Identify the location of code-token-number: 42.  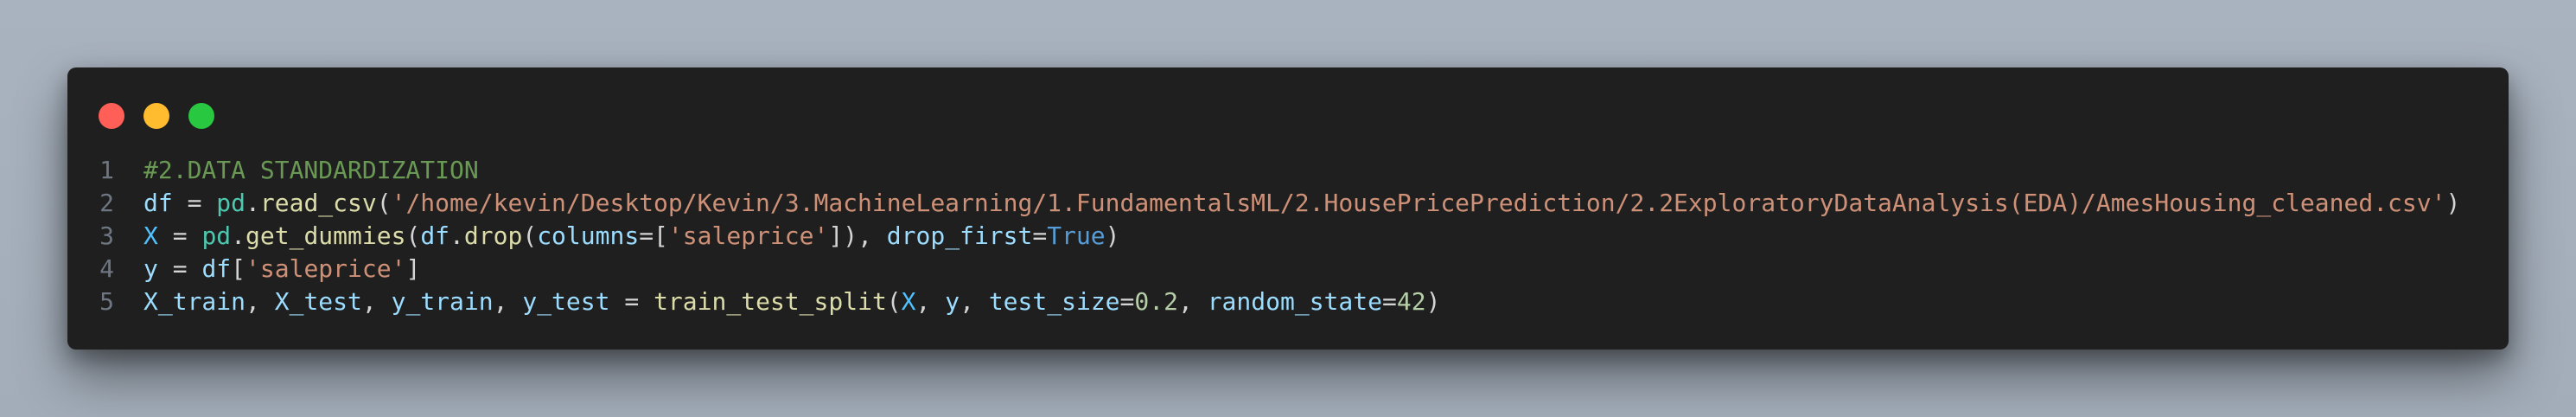
(1411, 301).